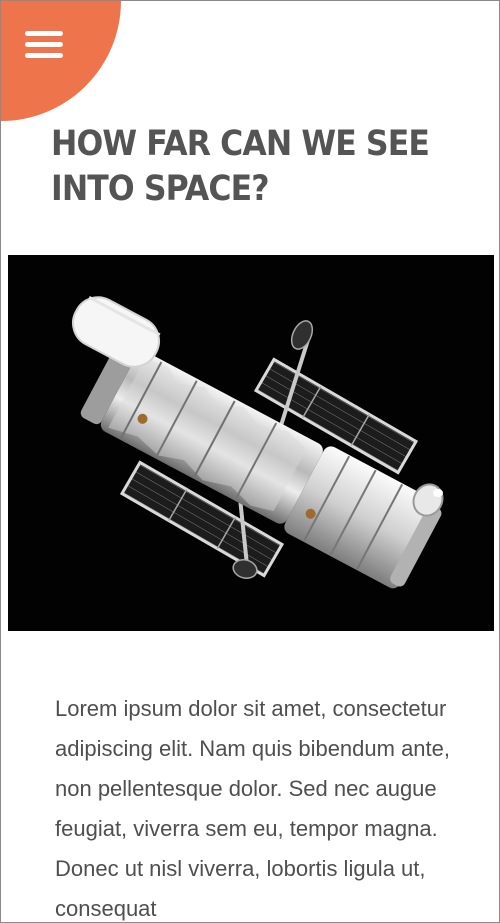  Describe the element at coordinates (61, 61) in the screenshot. I see `menu-button` at that location.